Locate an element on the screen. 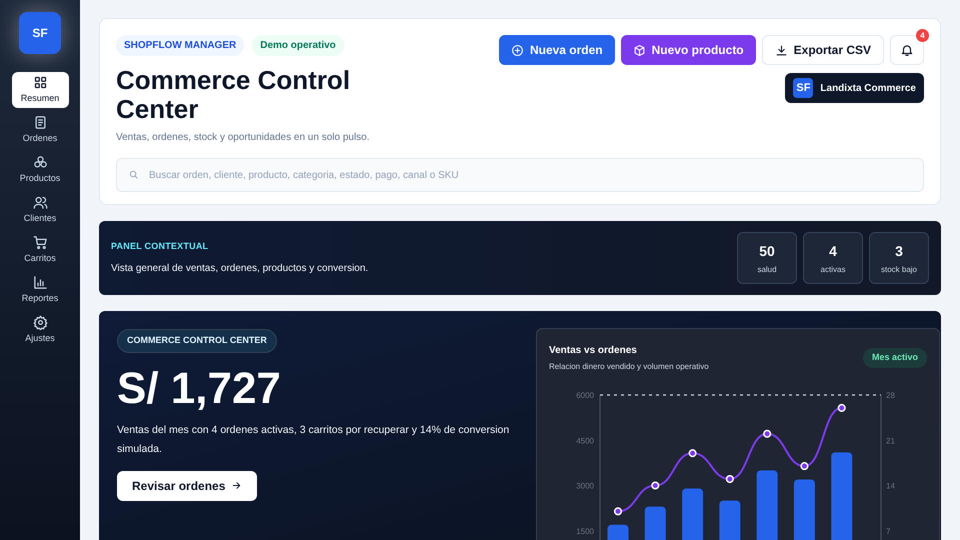  sidebar-item: Reportes is located at coordinates (40, 290).